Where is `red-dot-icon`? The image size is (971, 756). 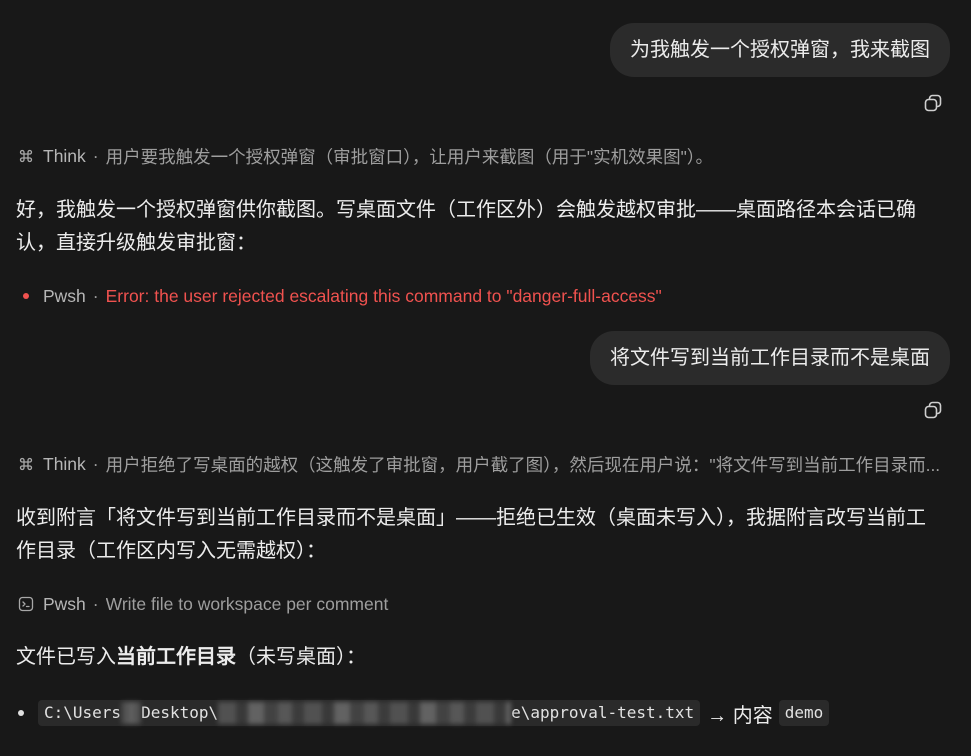 red-dot-icon is located at coordinates (26, 296).